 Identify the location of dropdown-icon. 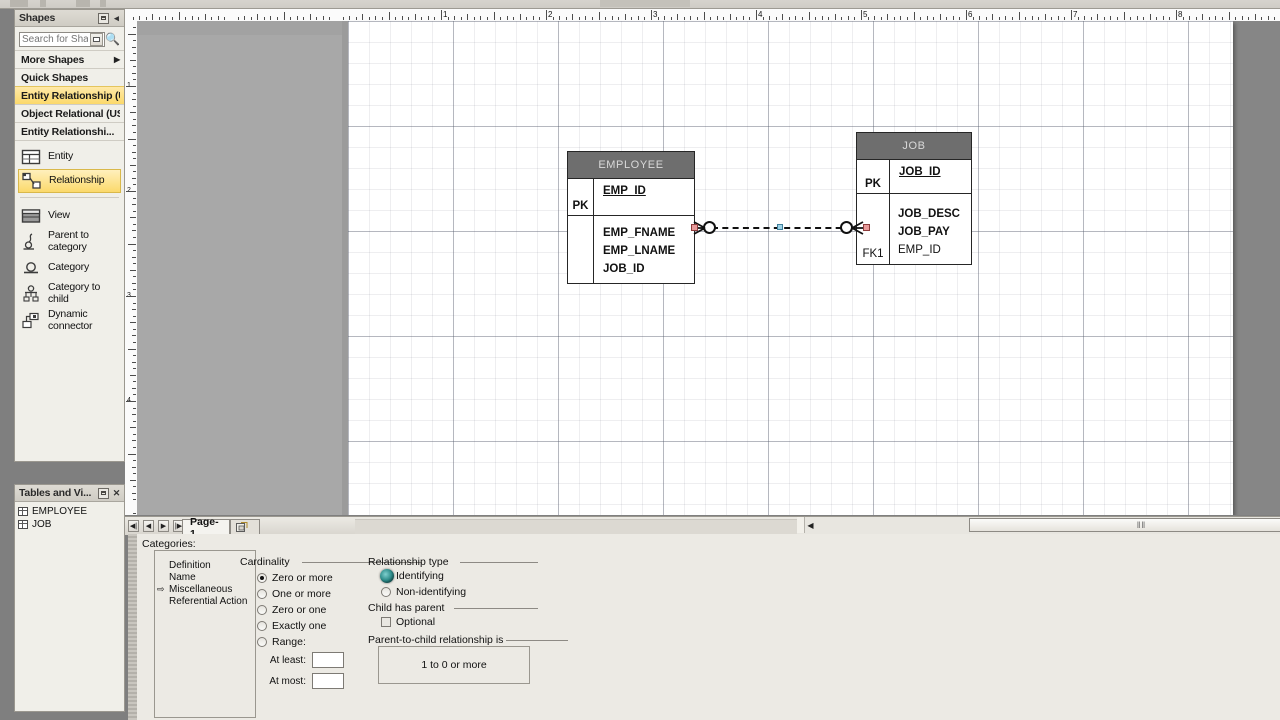
(96, 39).